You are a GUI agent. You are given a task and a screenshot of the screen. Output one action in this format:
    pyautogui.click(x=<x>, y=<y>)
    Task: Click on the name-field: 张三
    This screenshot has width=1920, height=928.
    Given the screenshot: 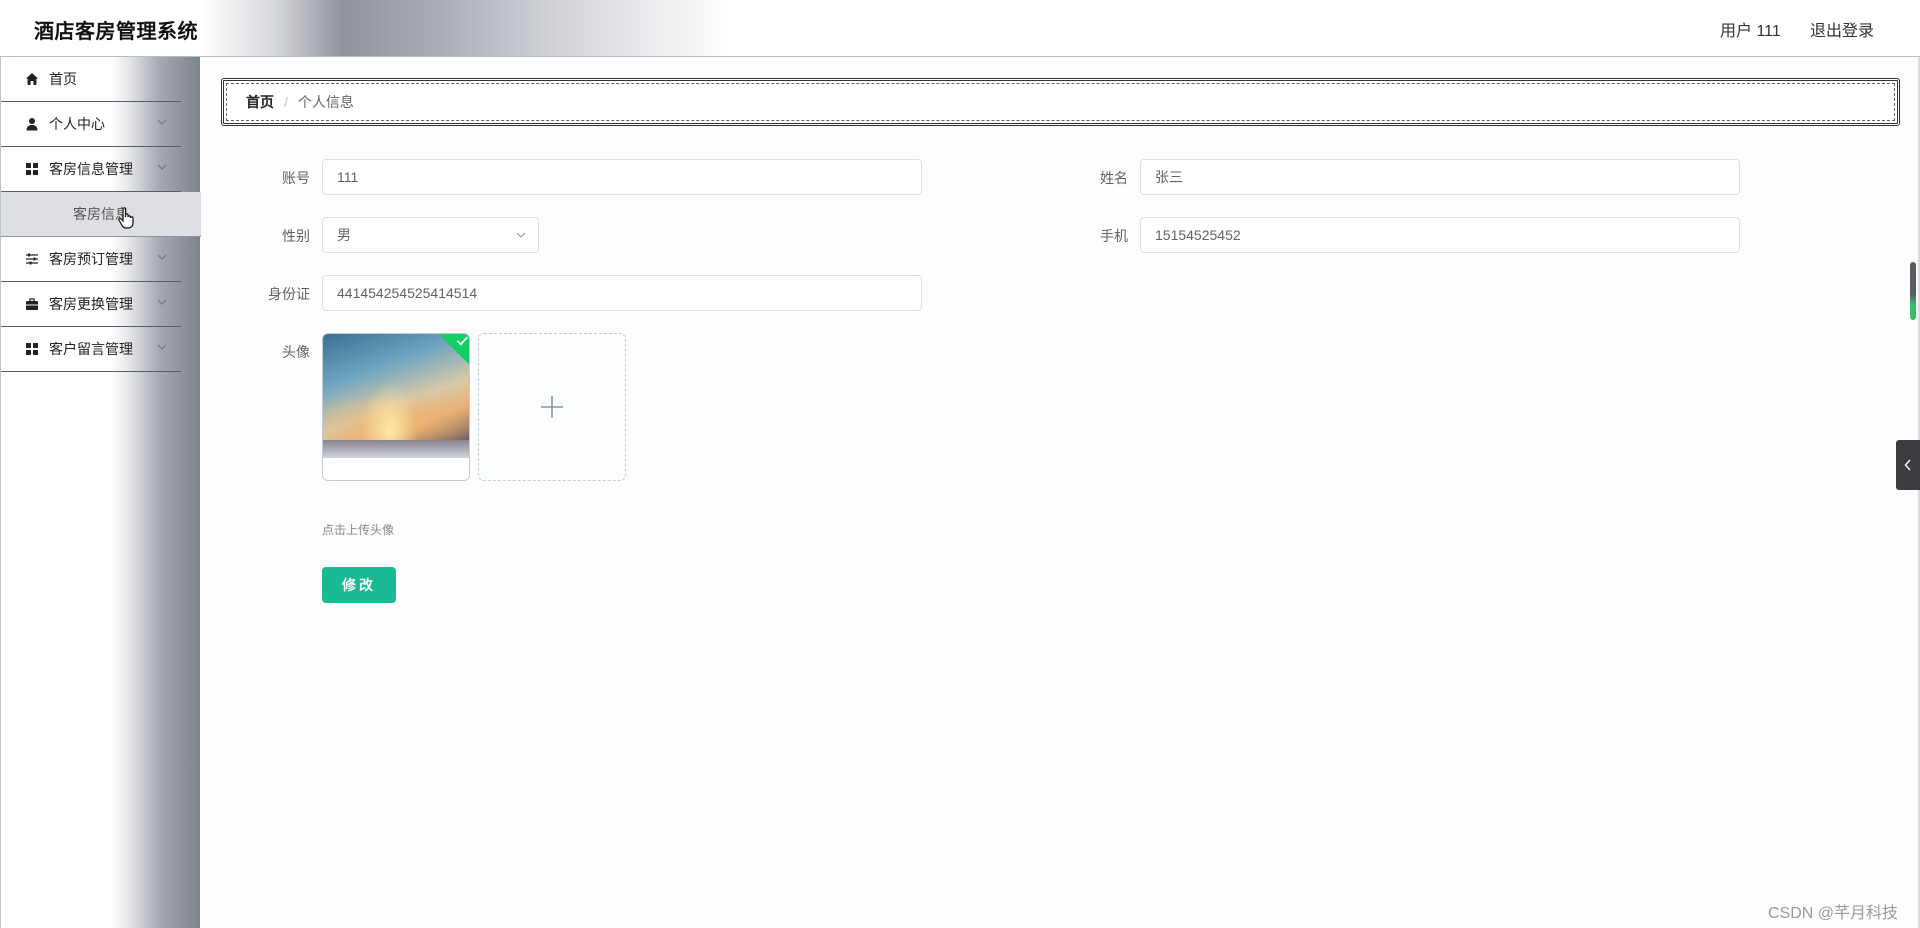 What is the action you would take?
    pyautogui.click(x=1440, y=177)
    